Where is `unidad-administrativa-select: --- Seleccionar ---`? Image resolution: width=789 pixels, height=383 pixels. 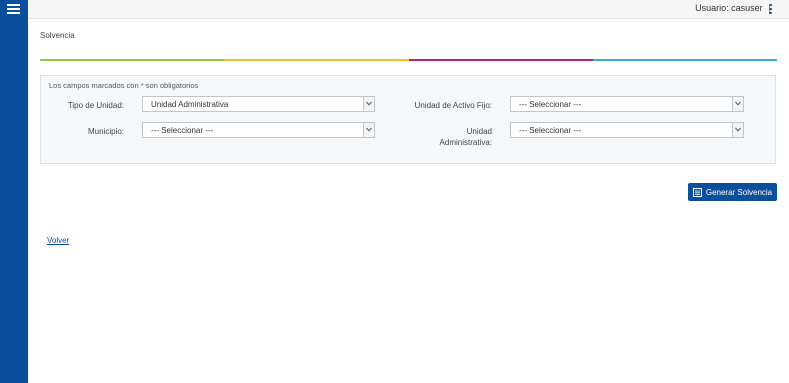 unidad-administrativa-select: --- Seleccionar --- is located at coordinates (627, 130).